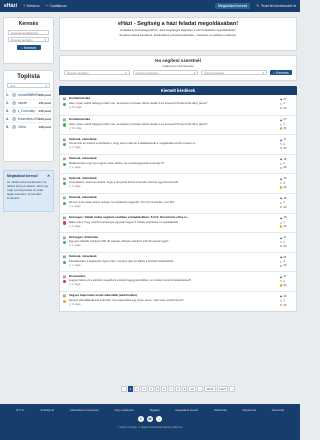  Describe the element at coordinates (222, 389) in the screenshot. I see `page-link: 11127` at that location.